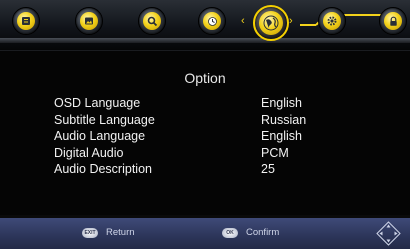 This screenshot has width=410, height=249. I want to click on setting-row-audio-language: Audio Language English, so click(204, 137).